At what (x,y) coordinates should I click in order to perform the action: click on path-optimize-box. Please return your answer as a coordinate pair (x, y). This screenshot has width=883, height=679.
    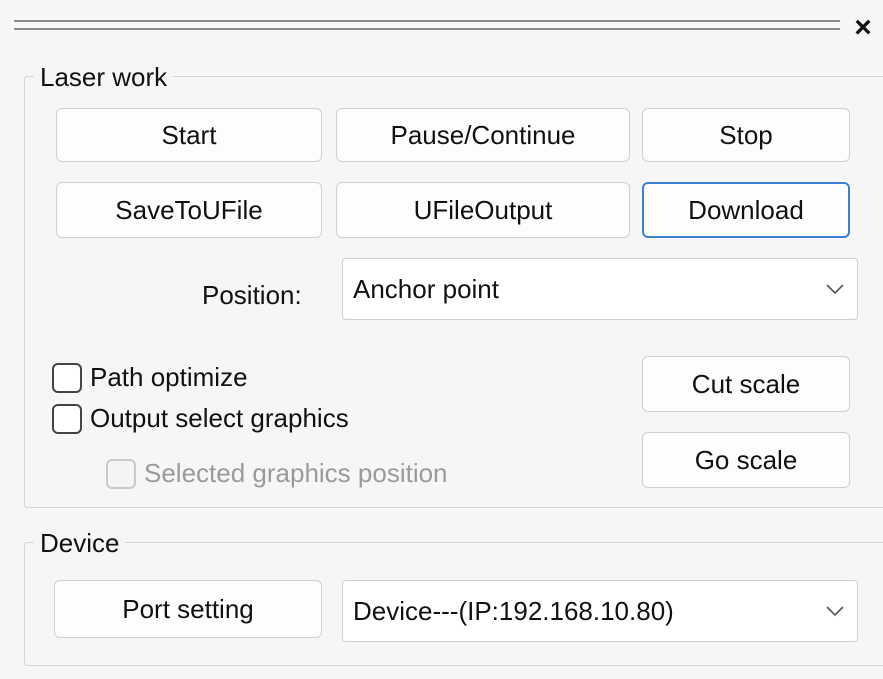
    Looking at the image, I should click on (67, 377).